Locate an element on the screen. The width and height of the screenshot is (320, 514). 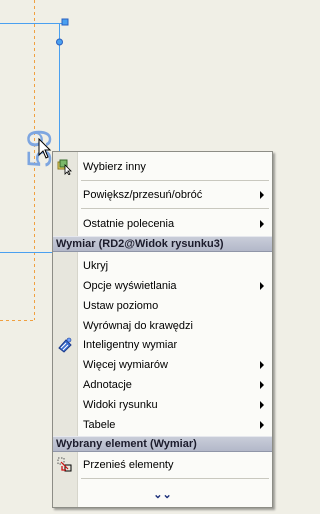
menu-item-label: Opcje wyświetlania is located at coordinates (130, 285).